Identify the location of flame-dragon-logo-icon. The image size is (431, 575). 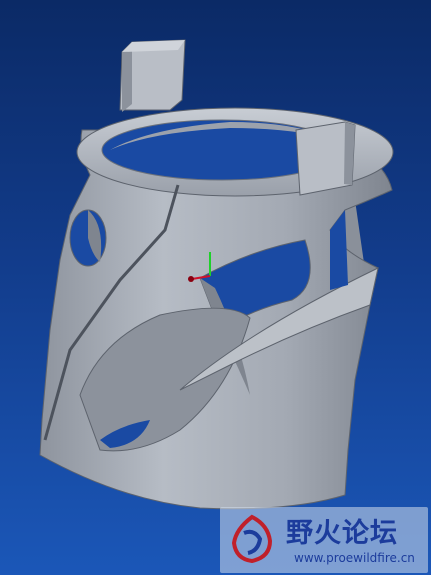
(252, 539).